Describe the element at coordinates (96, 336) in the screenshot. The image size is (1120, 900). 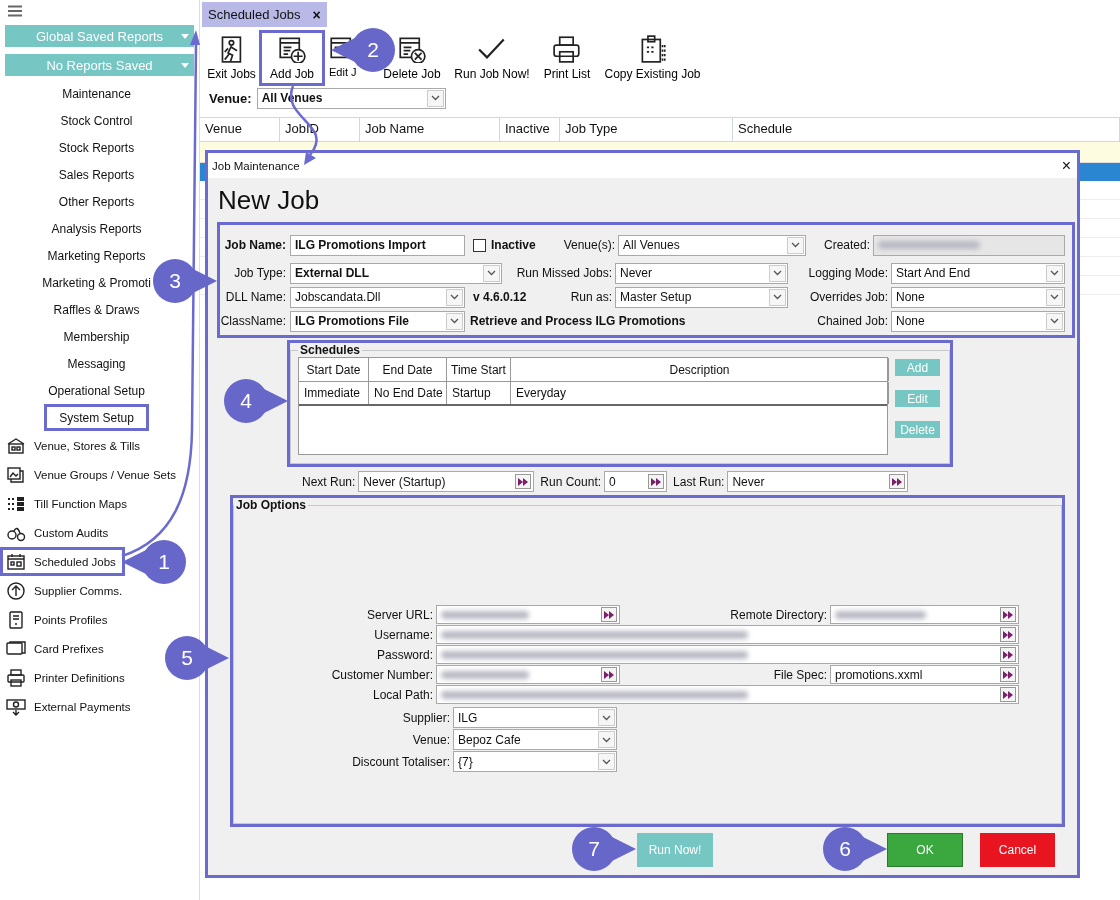
I see `menu-item: Membership` at that location.